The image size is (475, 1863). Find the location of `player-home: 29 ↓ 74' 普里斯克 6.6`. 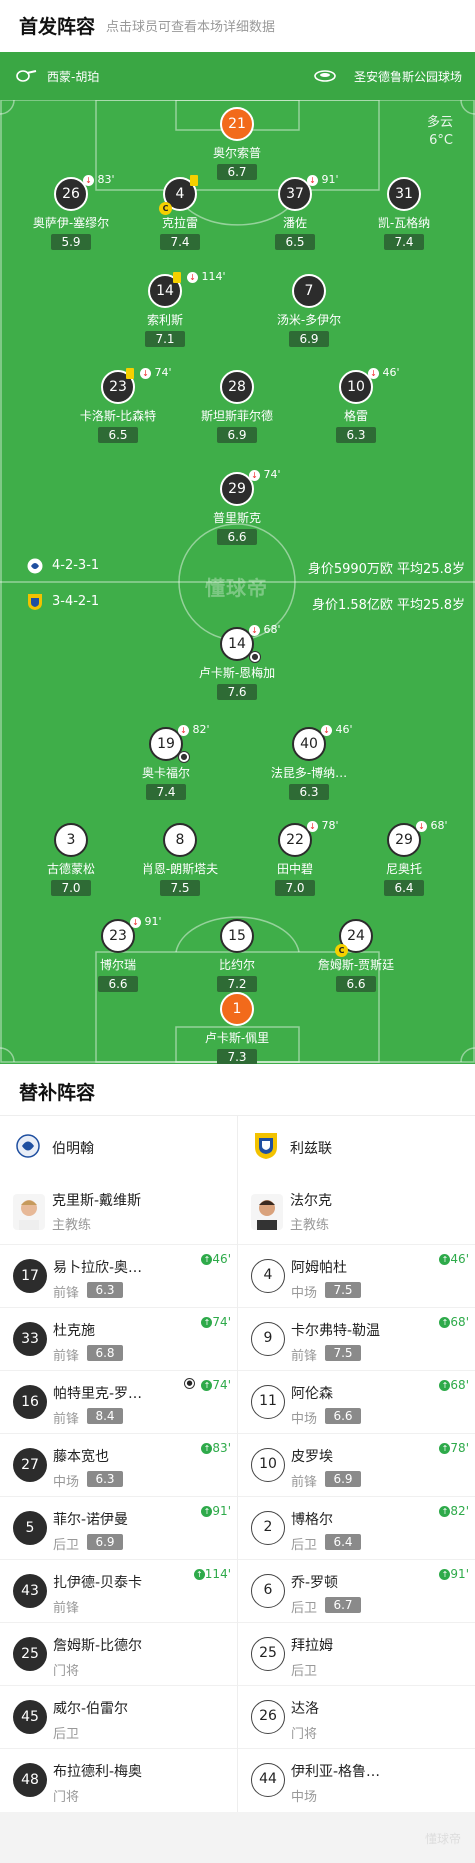

player-home: 29 ↓ 74' 普里斯克 6.6 is located at coordinates (237, 506).